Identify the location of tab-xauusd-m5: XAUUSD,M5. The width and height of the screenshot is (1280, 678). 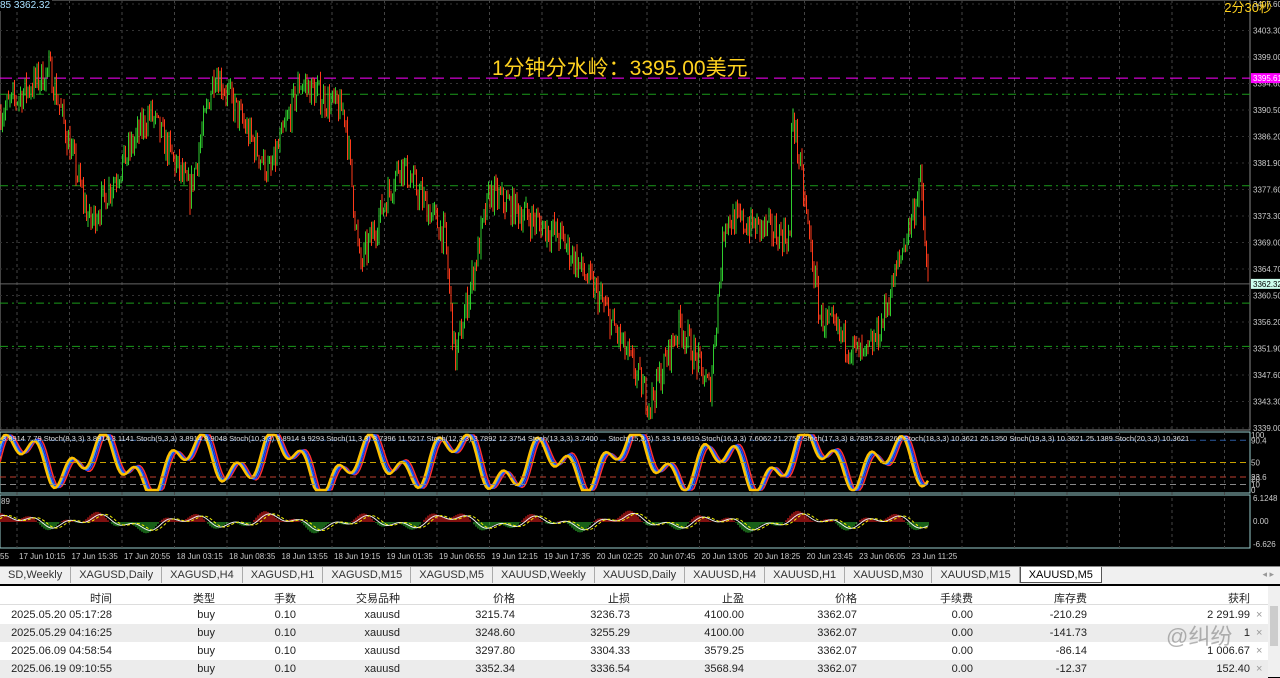
(1060, 575).